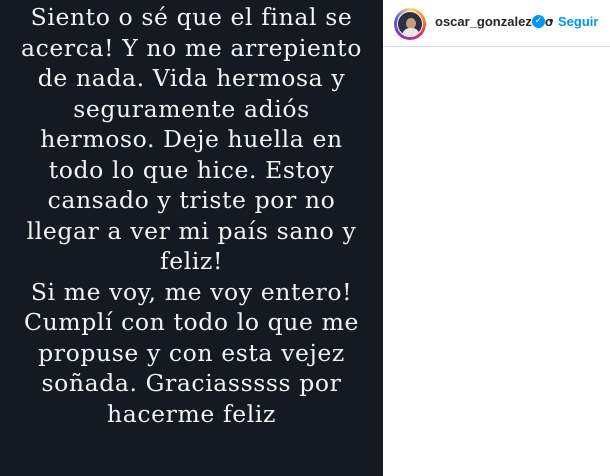  I want to click on quote-line: llegar a ver mi país sano y, so click(191, 230).